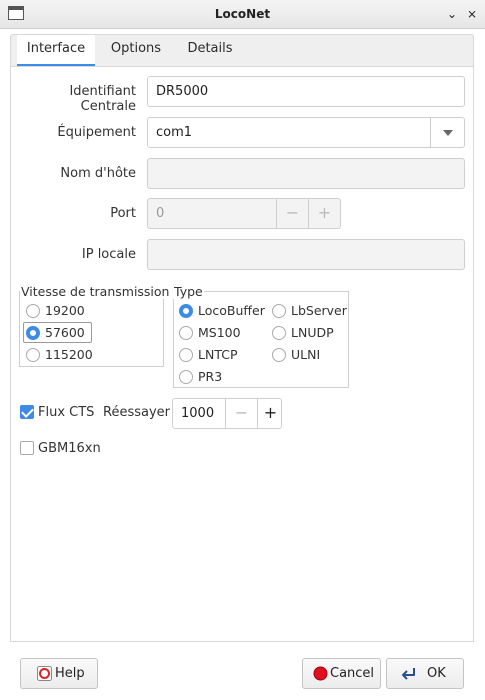 The width and height of the screenshot is (485, 700). What do you see at coordinates (70, 673) in the screenshot?
I see `help-label: Help` at bounding box center [70, 673].